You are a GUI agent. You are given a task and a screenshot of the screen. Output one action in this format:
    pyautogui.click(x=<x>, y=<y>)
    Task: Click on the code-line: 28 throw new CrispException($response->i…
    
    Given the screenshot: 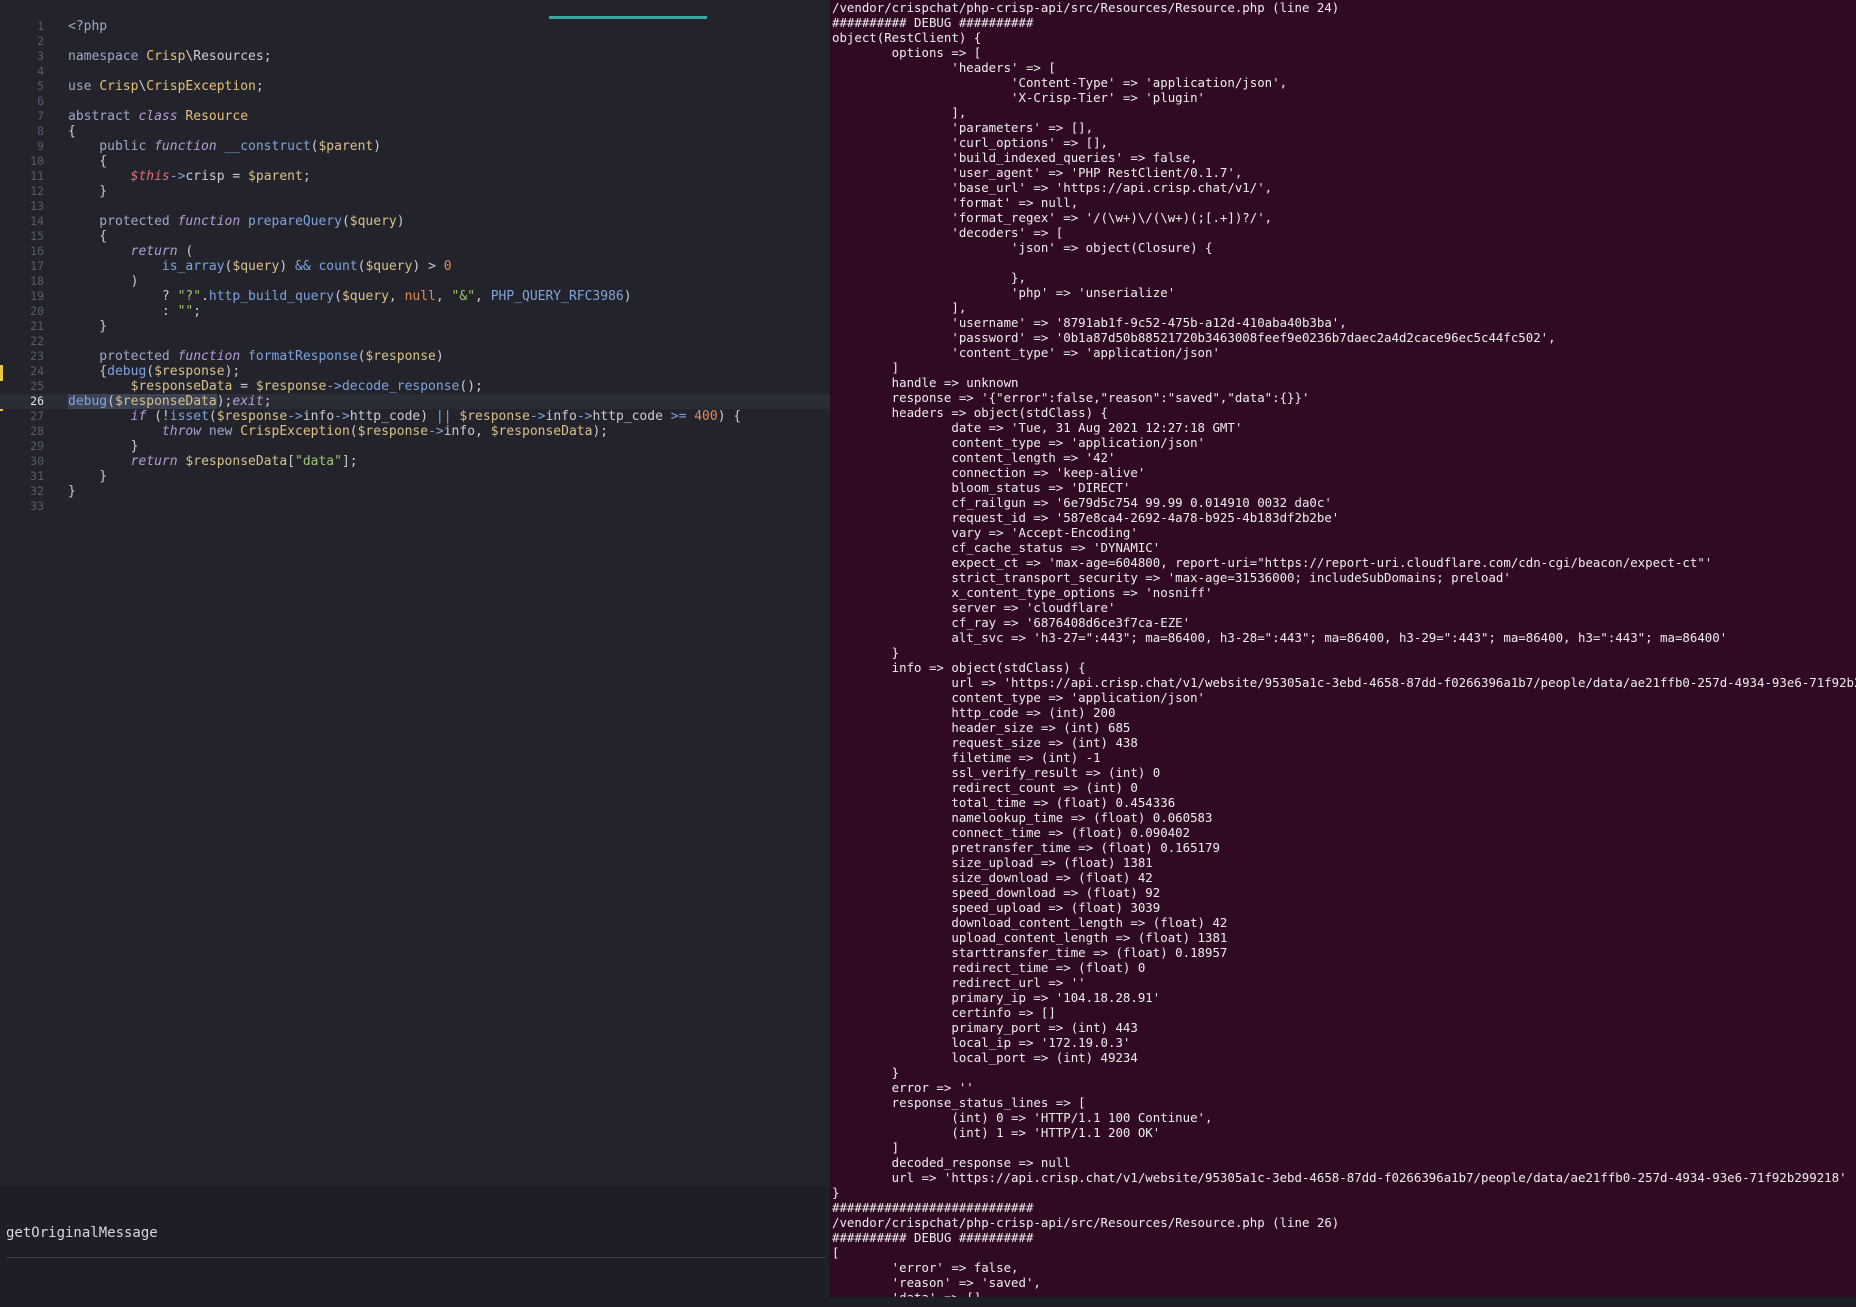 What is the action you would take?
    pyautogui.click(x=415, y=431)
    